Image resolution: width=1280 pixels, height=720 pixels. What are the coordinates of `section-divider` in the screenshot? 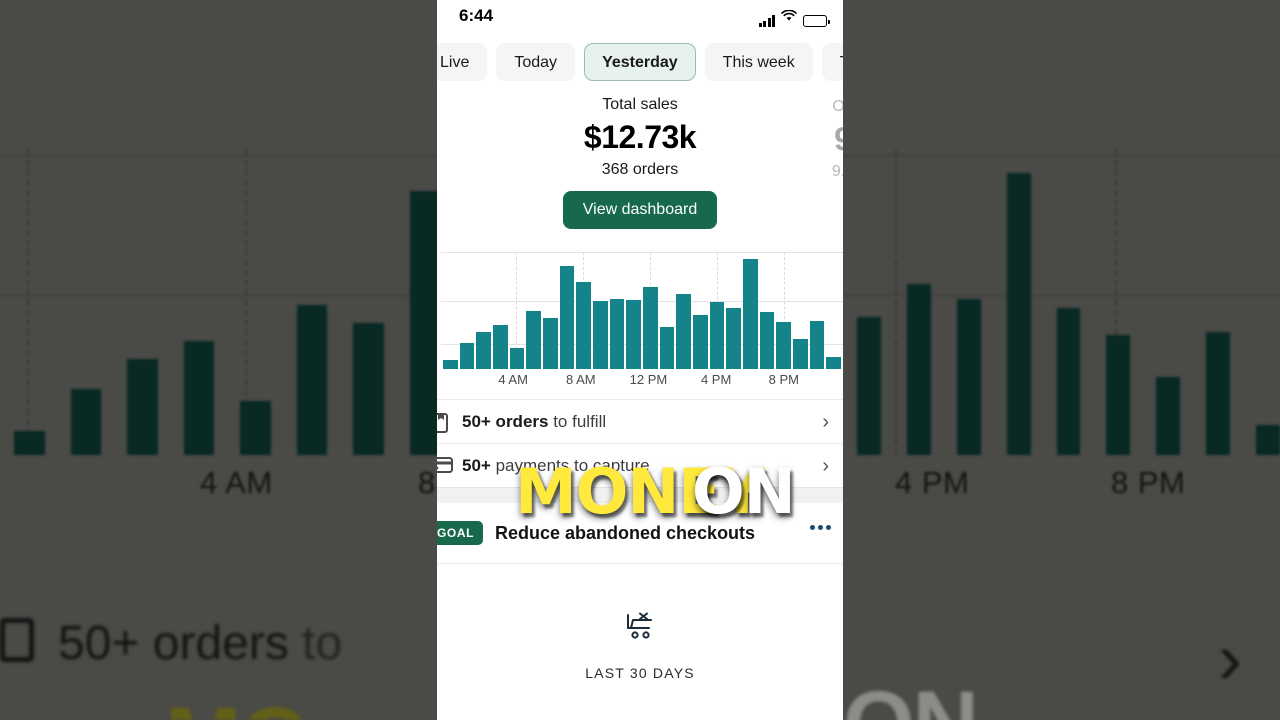 It's located at (640, 495).